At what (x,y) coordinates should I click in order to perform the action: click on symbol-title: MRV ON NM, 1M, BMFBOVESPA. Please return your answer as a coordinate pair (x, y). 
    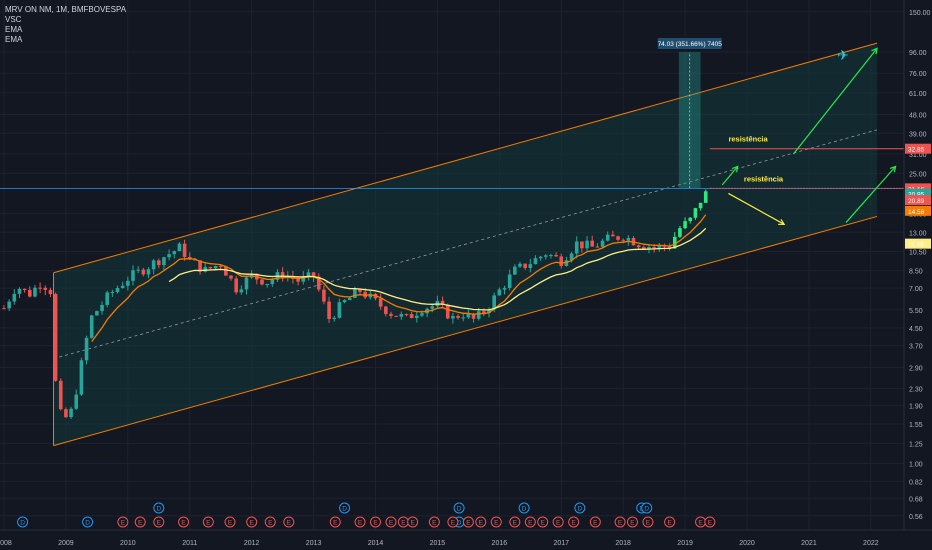
    Looking at the image, I should click on (65, 10).